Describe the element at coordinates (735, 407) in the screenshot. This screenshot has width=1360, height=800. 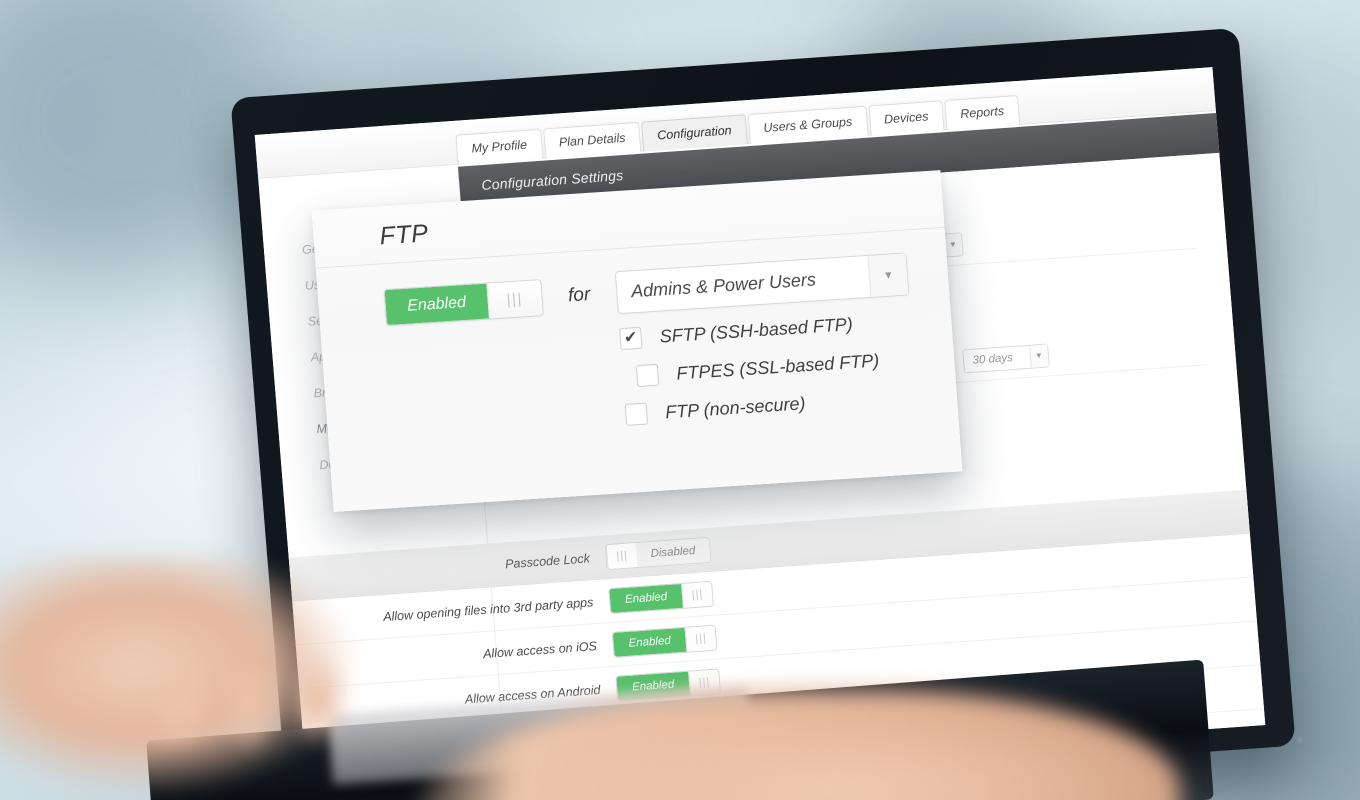
I see `option-ftp-nonsecure-label: FTP (non-secure)` at that location.